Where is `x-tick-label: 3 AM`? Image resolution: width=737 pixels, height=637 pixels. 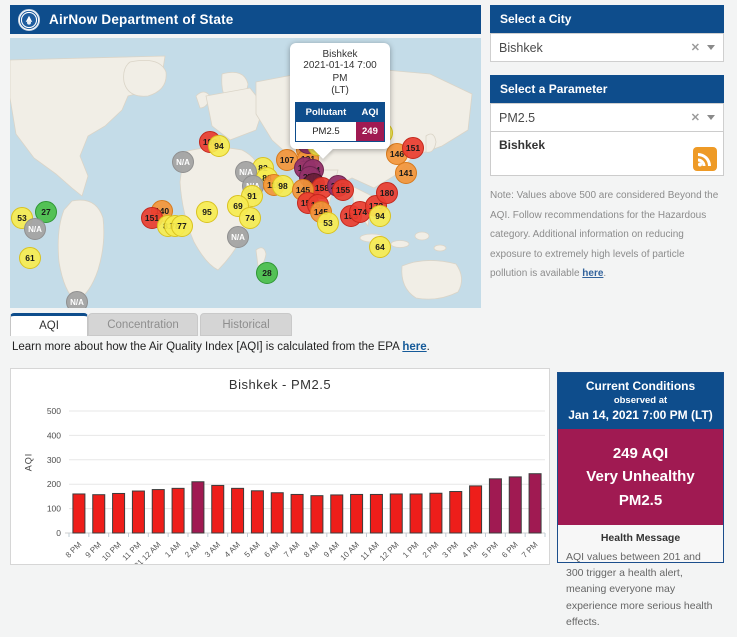
x-tick-label: 3 AM is located at coordinates (212, 549).